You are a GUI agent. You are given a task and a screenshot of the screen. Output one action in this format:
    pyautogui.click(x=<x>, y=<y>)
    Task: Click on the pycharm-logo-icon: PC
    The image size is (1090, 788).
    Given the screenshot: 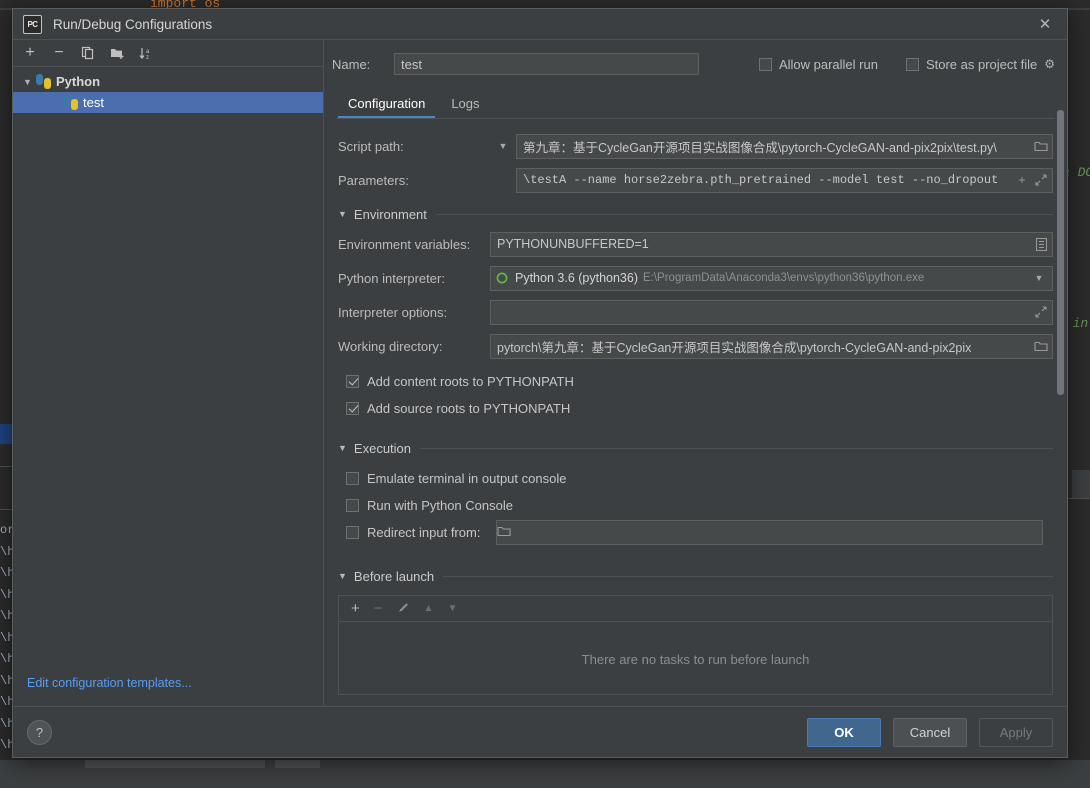 What is the action you would take?
    pyautogui.click(x=32, y=24)
    